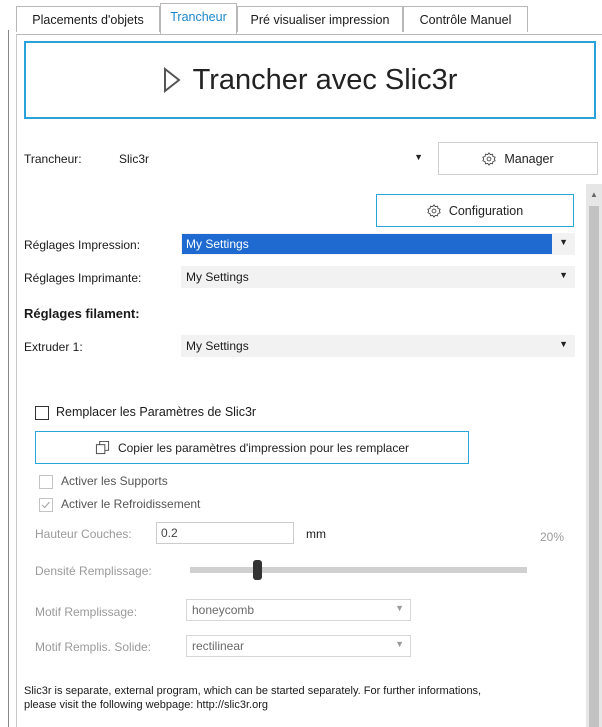 The width and height of the screenshot is (602, 727). I want to click on tab-manual-control: Contrôle Manuel, so click(465, 19).